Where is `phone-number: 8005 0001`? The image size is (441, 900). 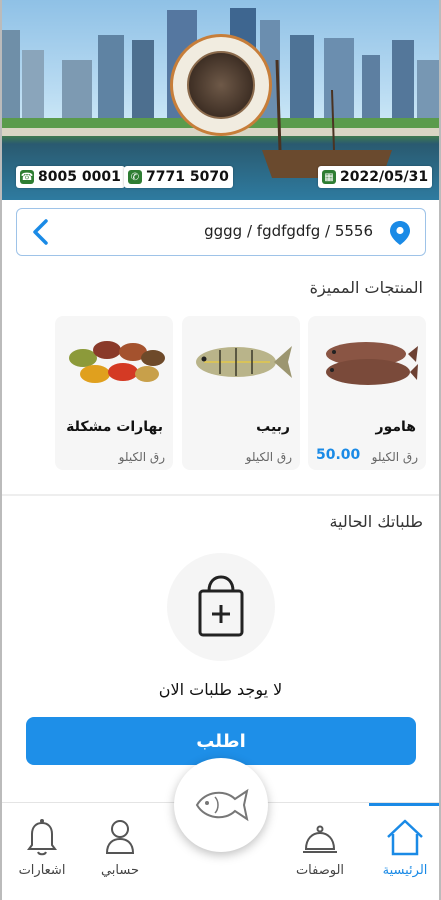
phone-number: 8005 0001 is located at coordinates (79, 177).